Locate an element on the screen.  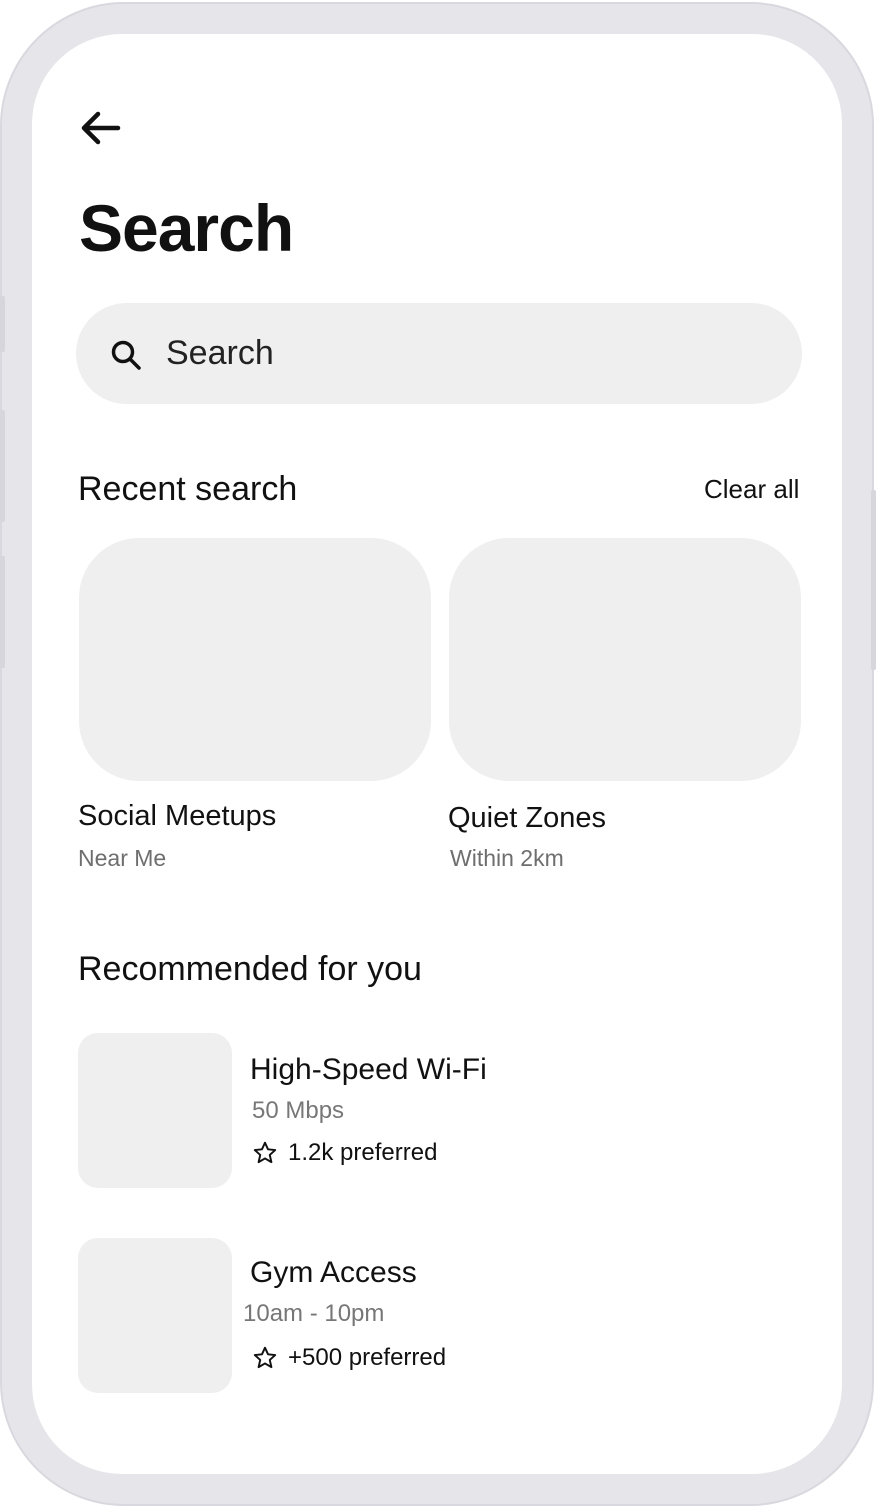
recommended-item-preferred: 1.2k preferred is located at coordinates (344, 1153).